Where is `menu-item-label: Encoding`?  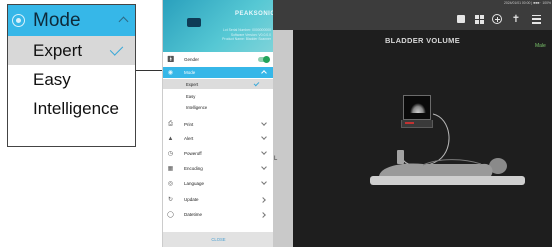
menu-item-label: Encoding is located at coordinates (193, 168).